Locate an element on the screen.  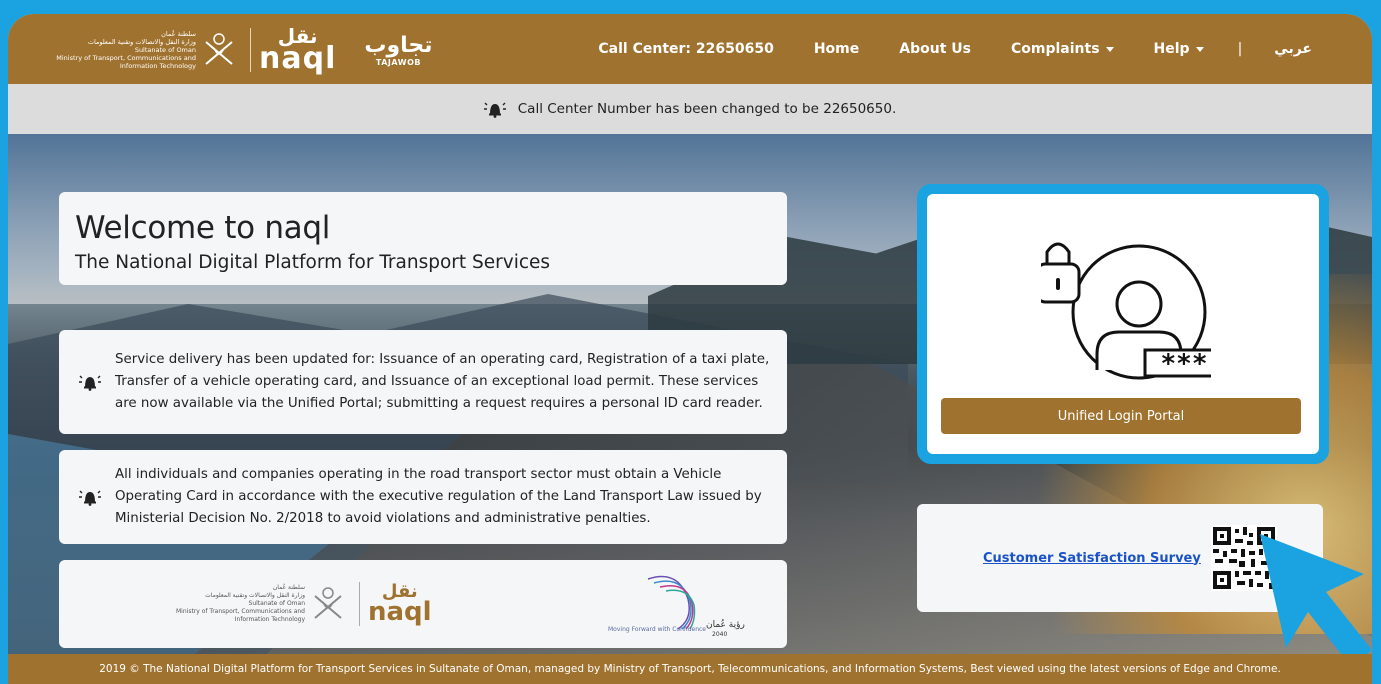
tajawob-logo-en: TAJAWOB is located at coordinates (398, 62).